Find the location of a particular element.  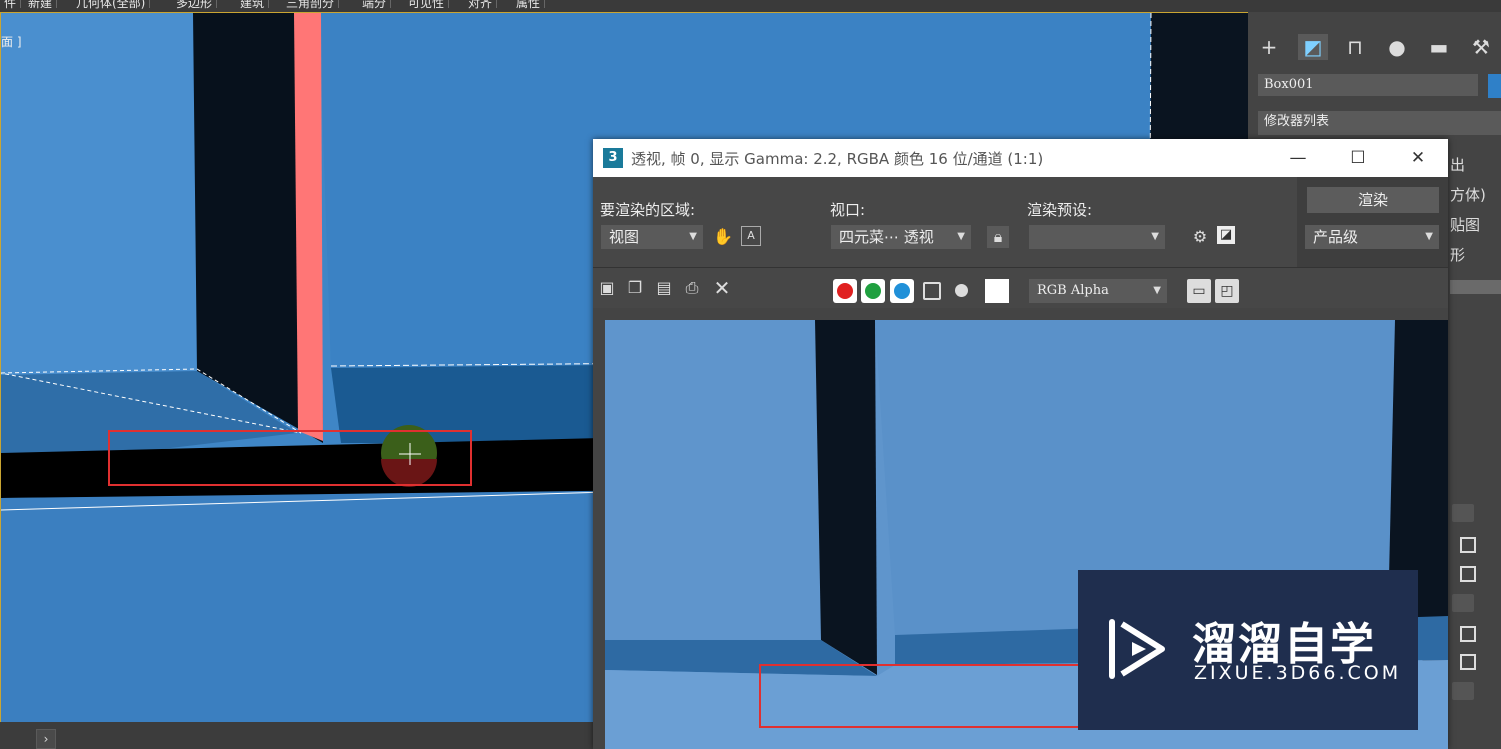

toolbar-item: 建筑 is located at coordinates (253, 5).